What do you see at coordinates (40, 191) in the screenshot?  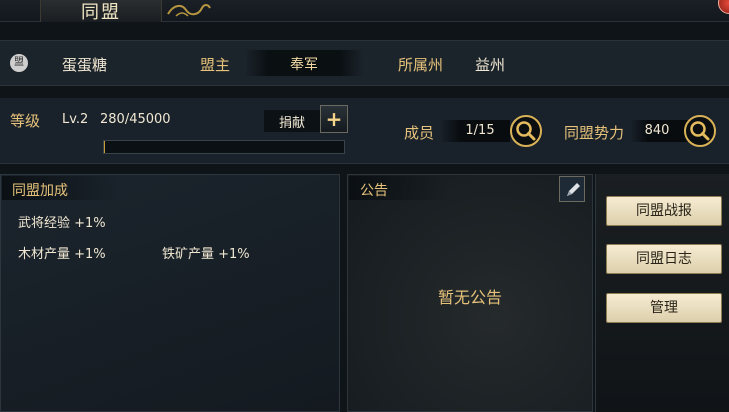 I see `bonus-title: 同盟加成` at bounding box center [40, 191].